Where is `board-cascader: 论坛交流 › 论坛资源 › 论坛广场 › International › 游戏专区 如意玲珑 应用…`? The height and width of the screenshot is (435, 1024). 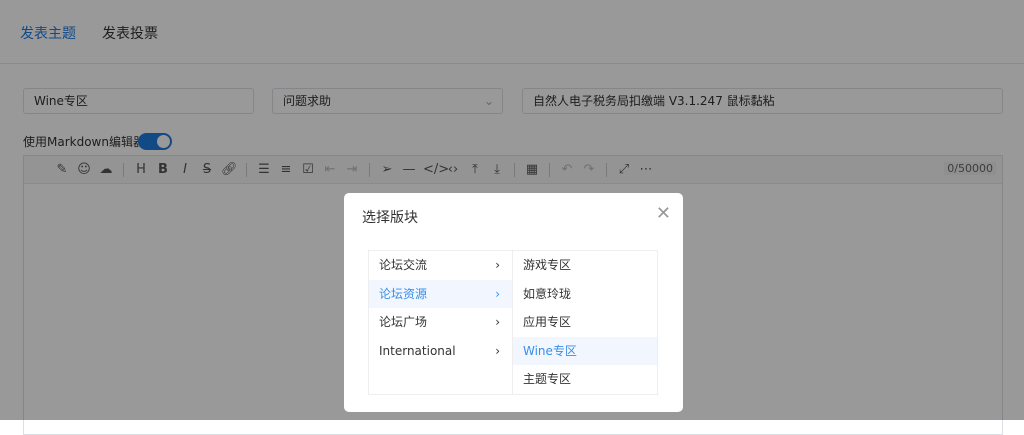
board-cascader: 论坛交流 › 论坛资源 › 论坛广场 › International › 游戏专区 如意玲珑 应用… is located at coordinates (513, 322).